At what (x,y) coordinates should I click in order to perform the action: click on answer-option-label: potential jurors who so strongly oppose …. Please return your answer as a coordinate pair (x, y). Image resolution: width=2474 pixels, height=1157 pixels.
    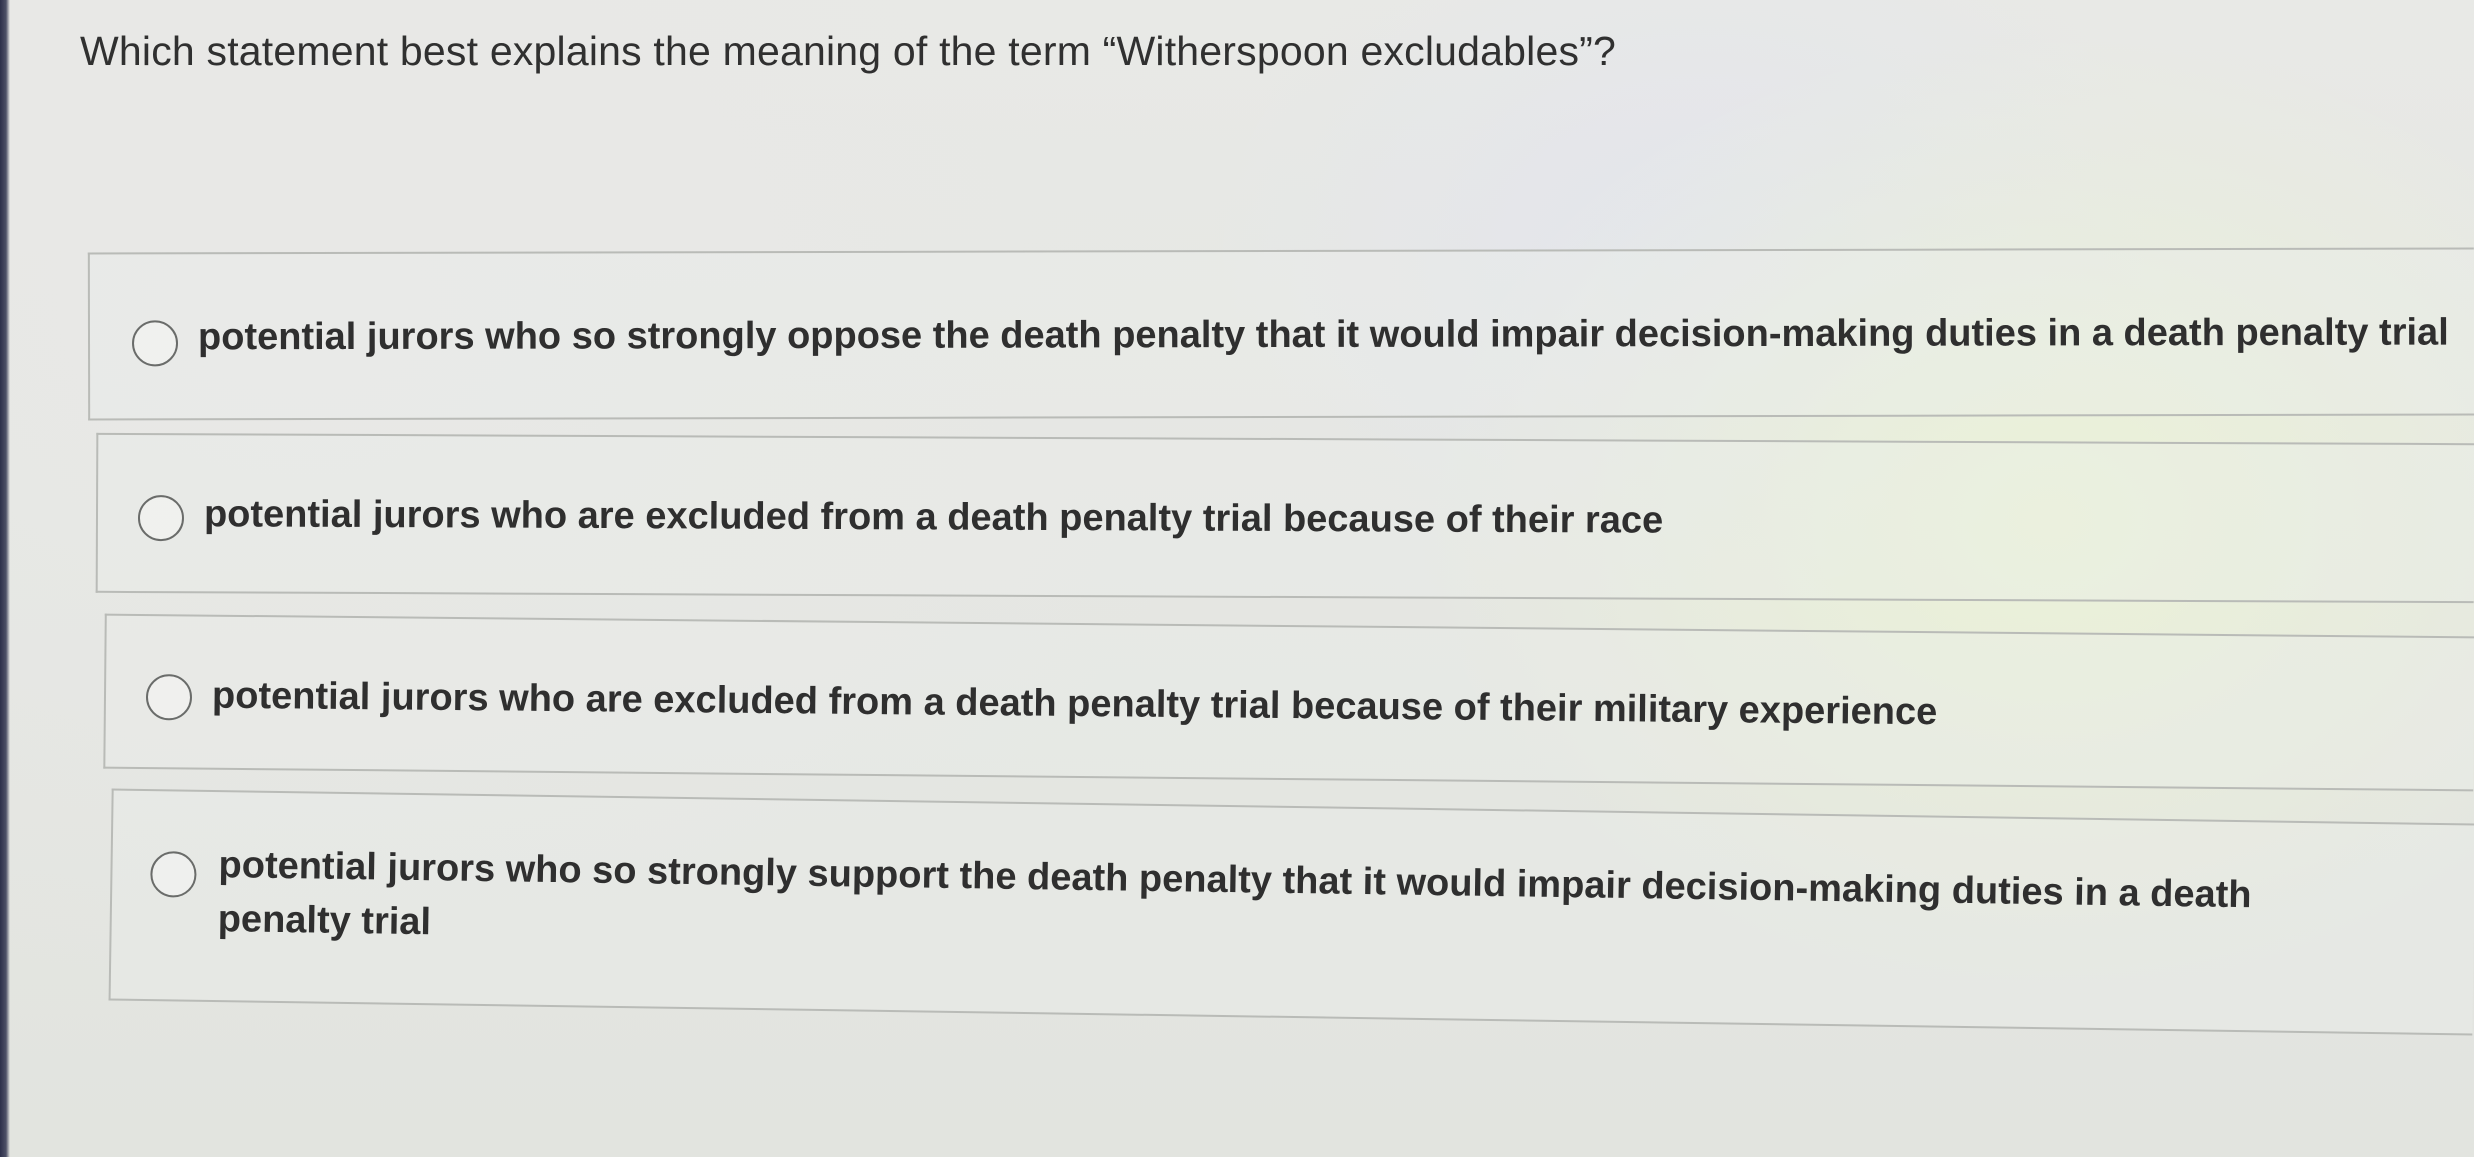
    Looking at the image, I should click on (1323, 335).